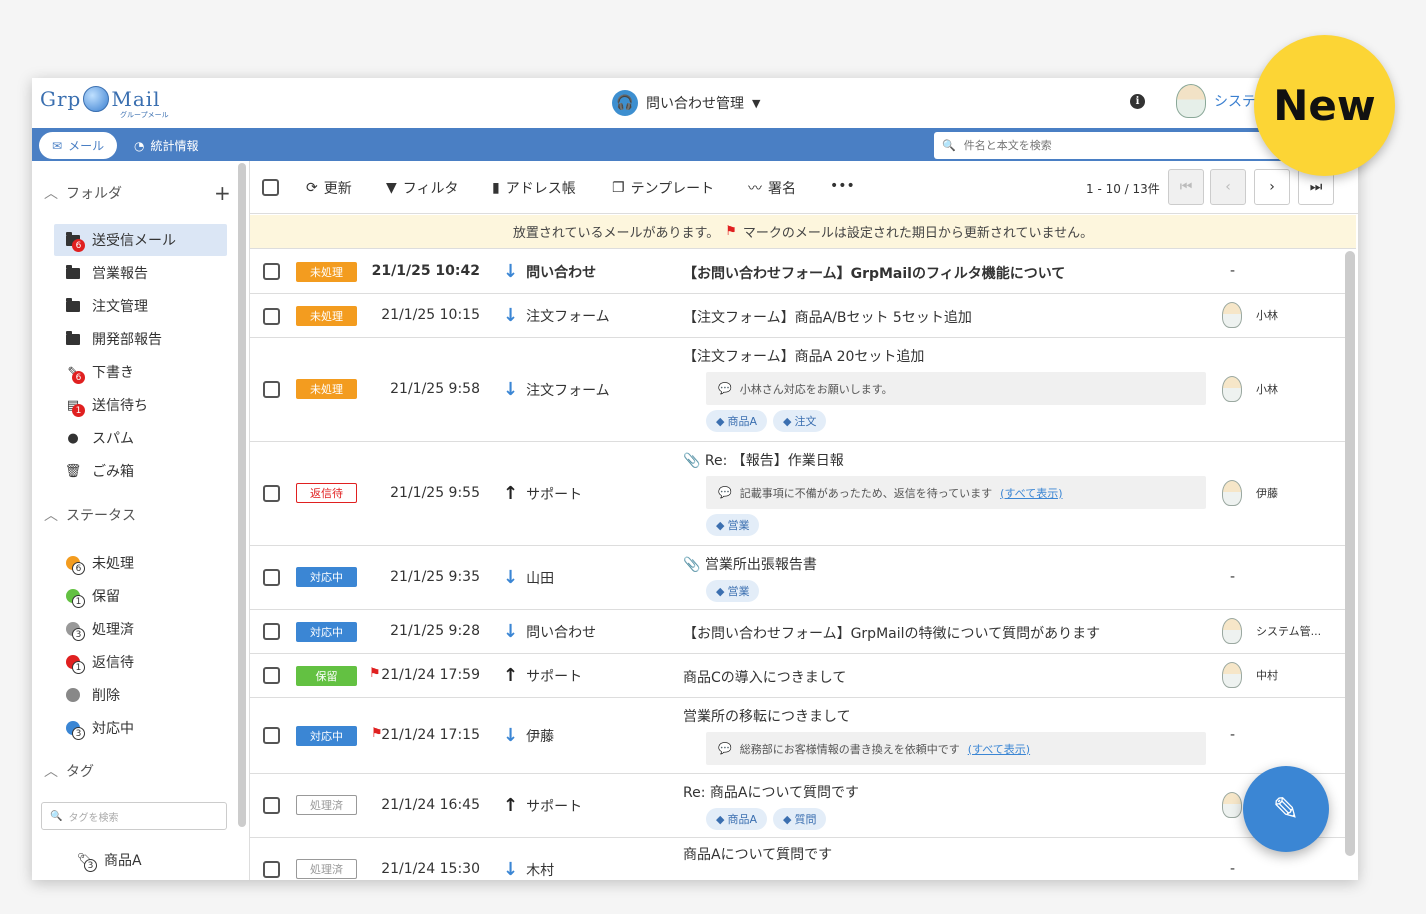  Describe the element at coordinates (1286, 809) in the screenshot. I see `compose-button: ✎` at that location.